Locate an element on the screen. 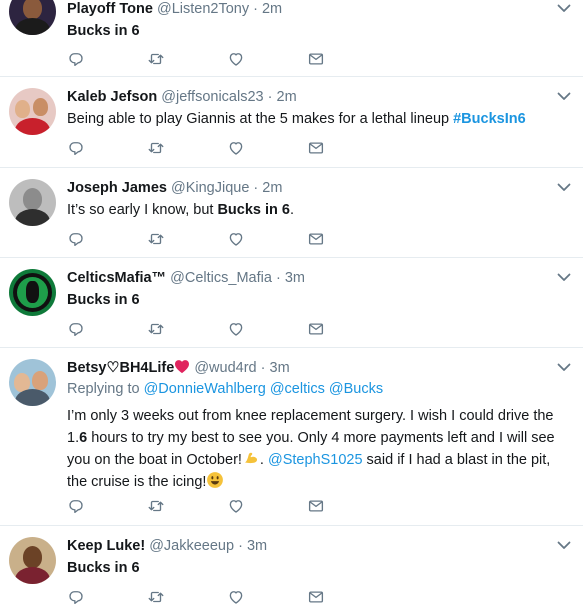 The height and width of the screenshot is (612, 583). tweet-header: Playoff Tone @Listen2Tony · 2m is located at coordinates (310, 9).